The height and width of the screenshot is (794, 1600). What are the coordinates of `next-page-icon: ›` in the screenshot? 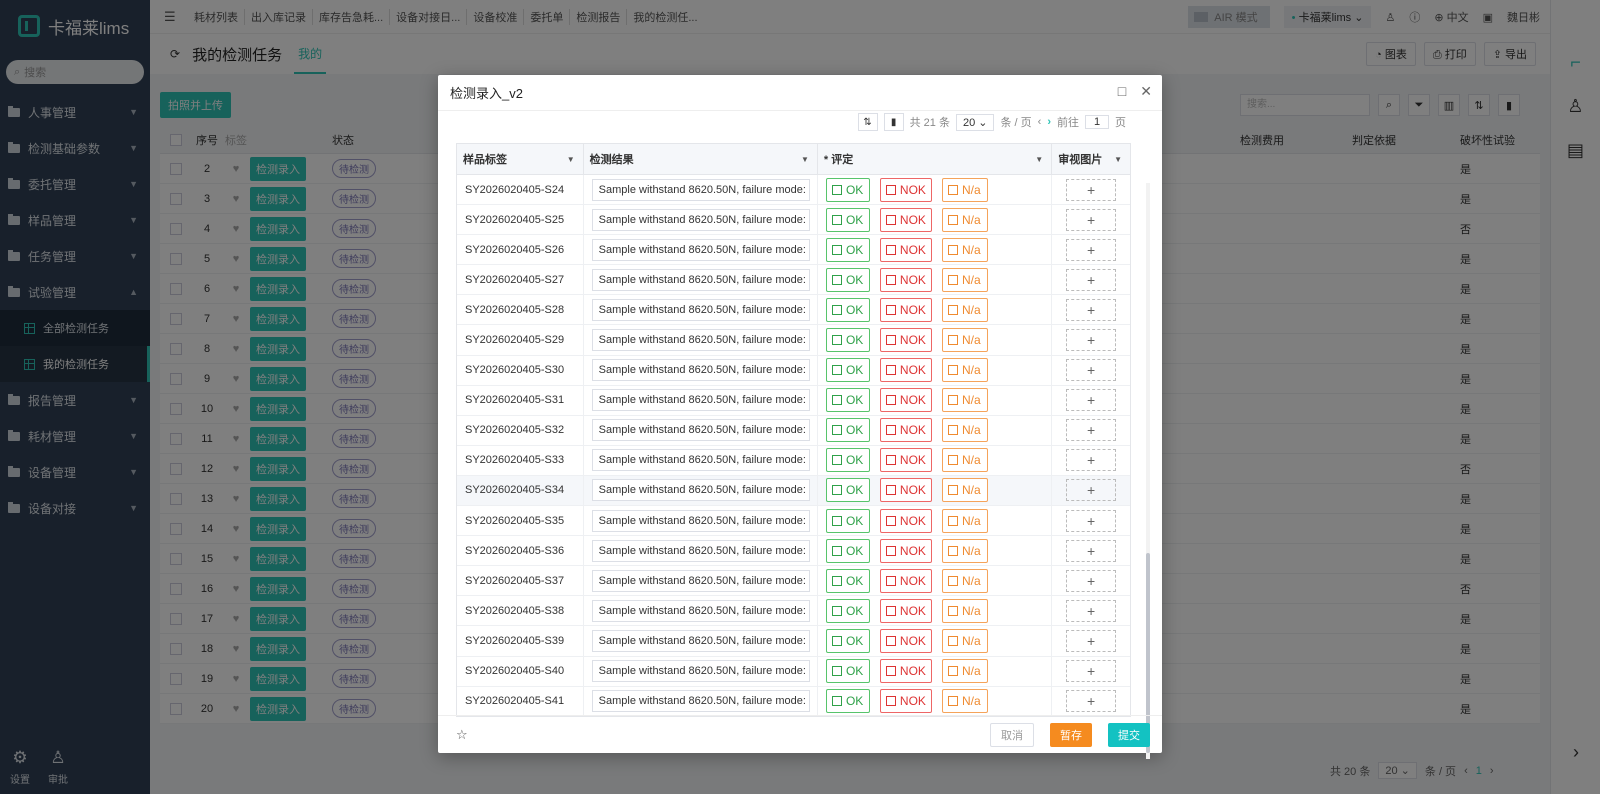 It's located at (1049, 122).